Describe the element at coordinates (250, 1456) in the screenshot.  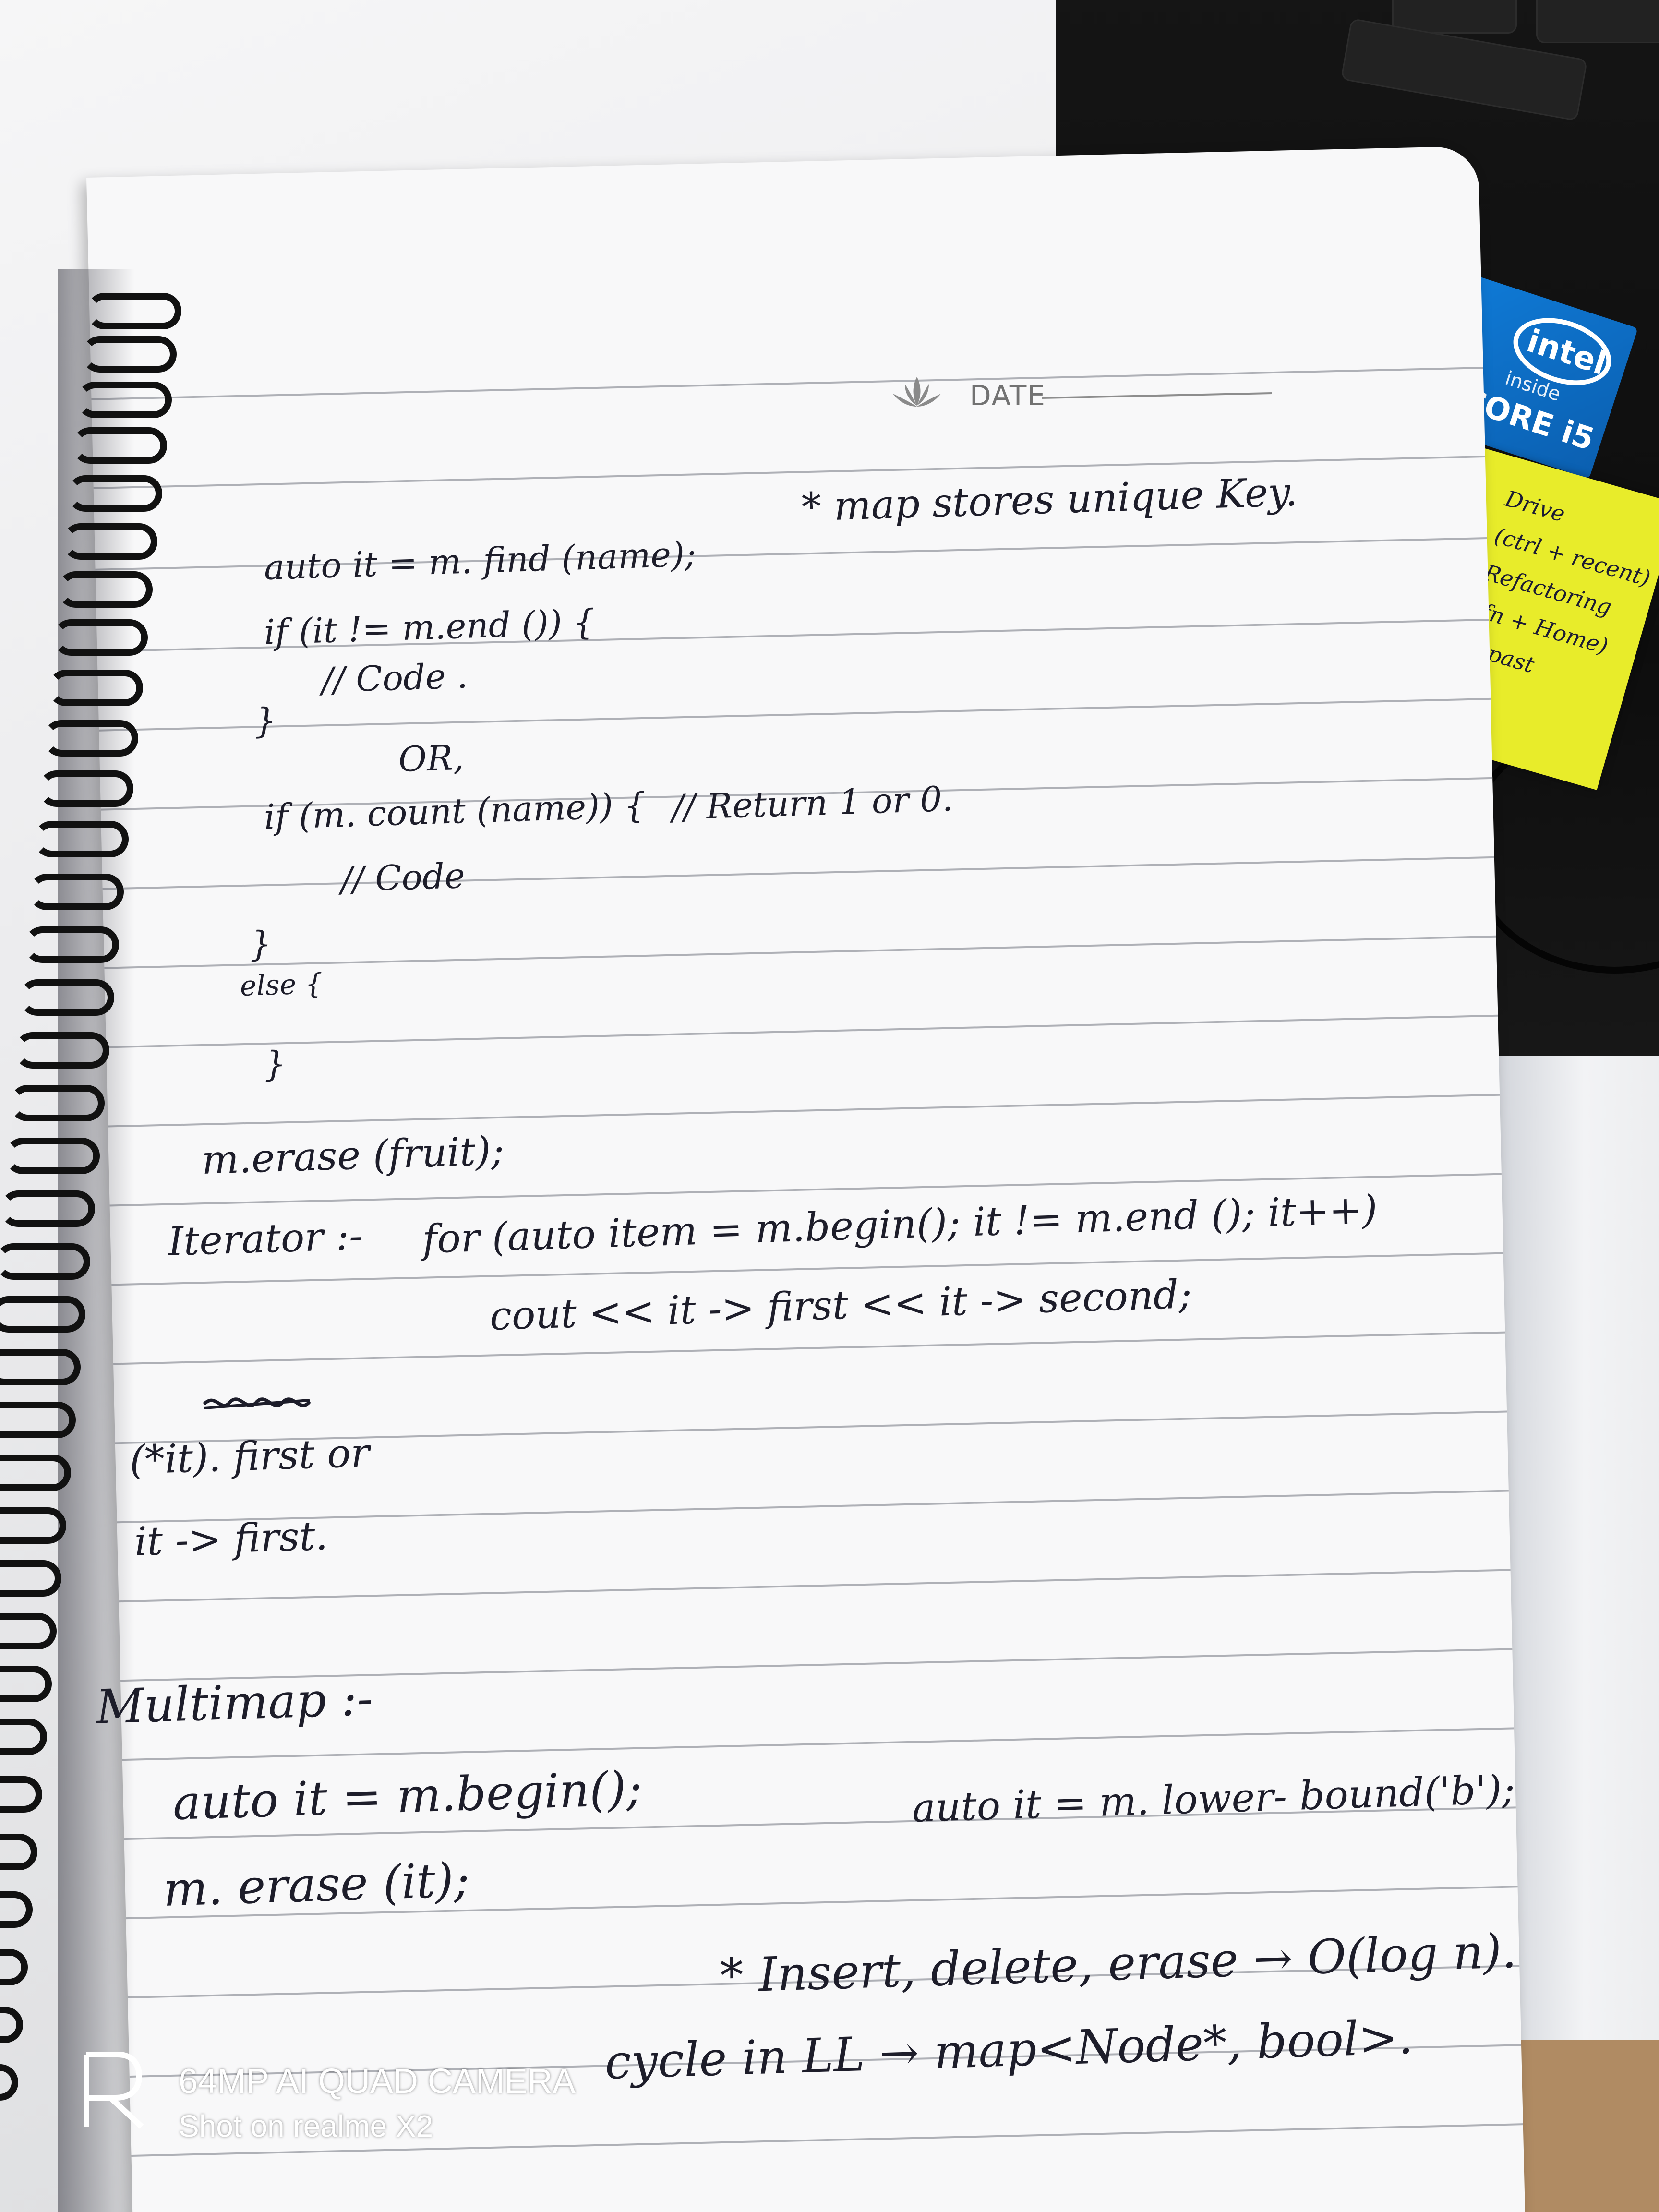
I see `deref-first-line: (*it). first or` at that location.